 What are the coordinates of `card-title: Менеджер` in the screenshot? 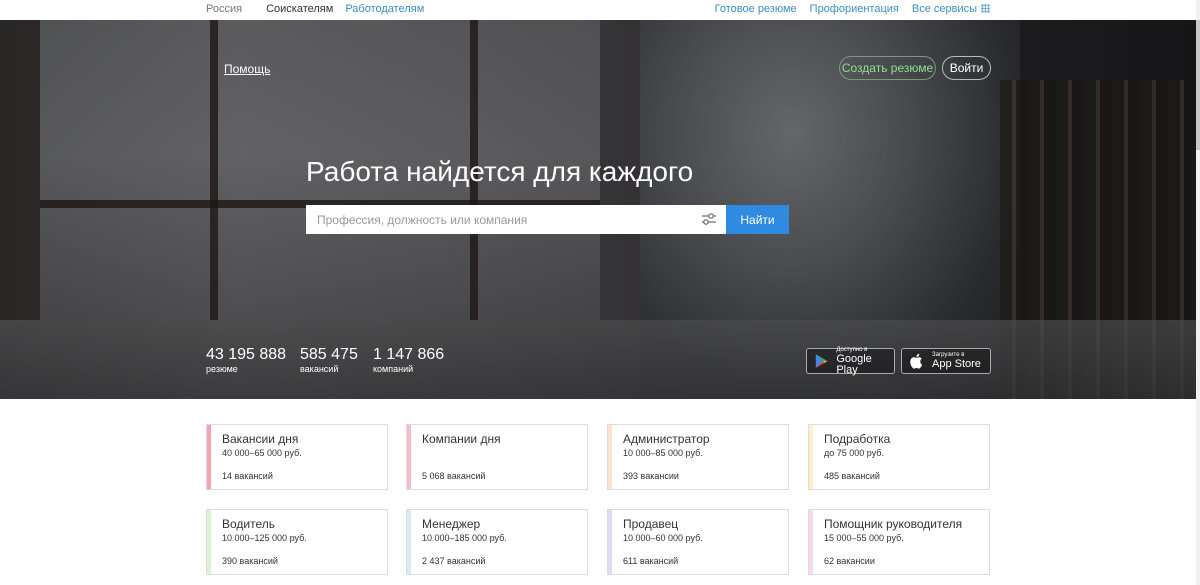 It's located at (451, 524).